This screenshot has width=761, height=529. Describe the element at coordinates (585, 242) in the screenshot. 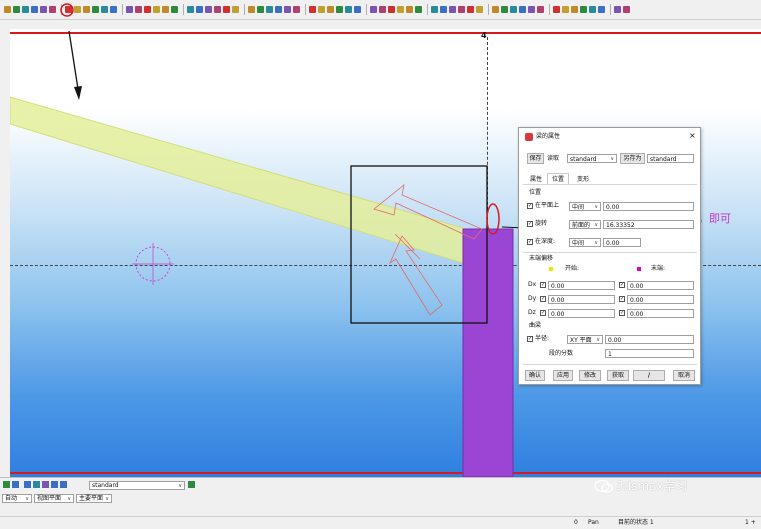

I see `depth-select: 中间` at that location.